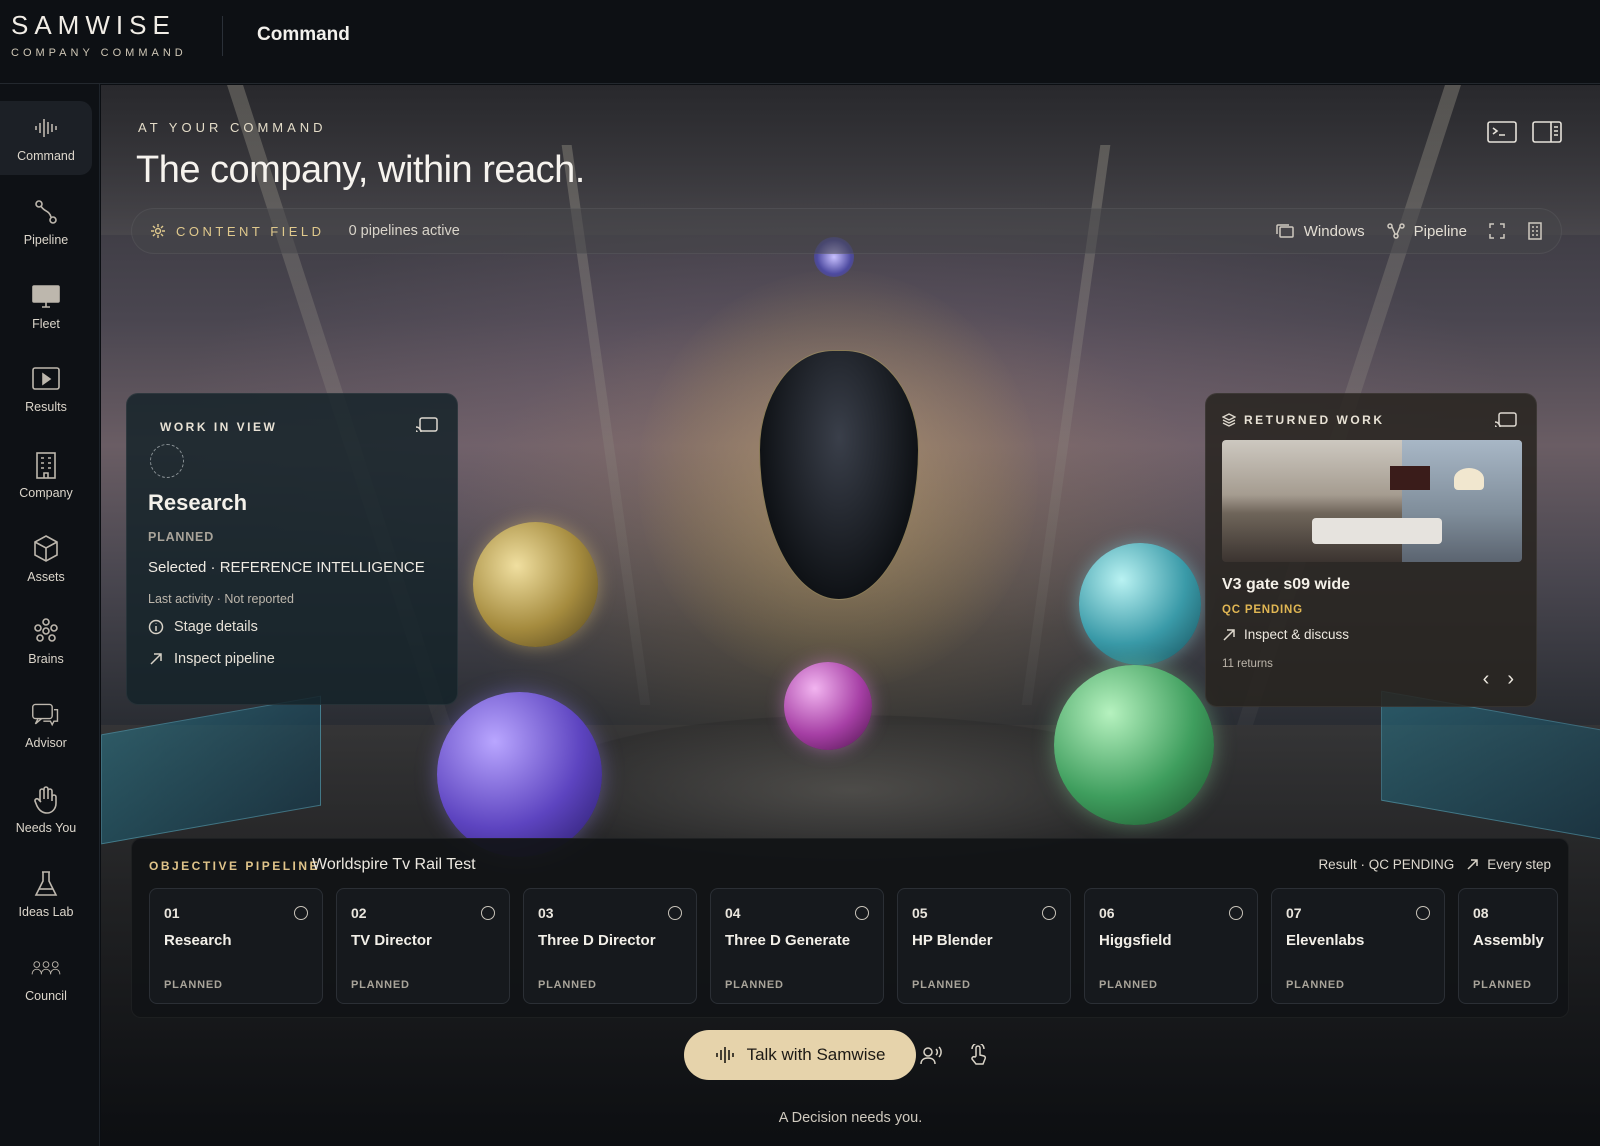 This screenshot has height=1146, width=1600. What do you see at coordinates (99, 53) in the screenshot?
I see `brand-subtitle: COMPANY COMMAND` at bounding box center [99, 53].